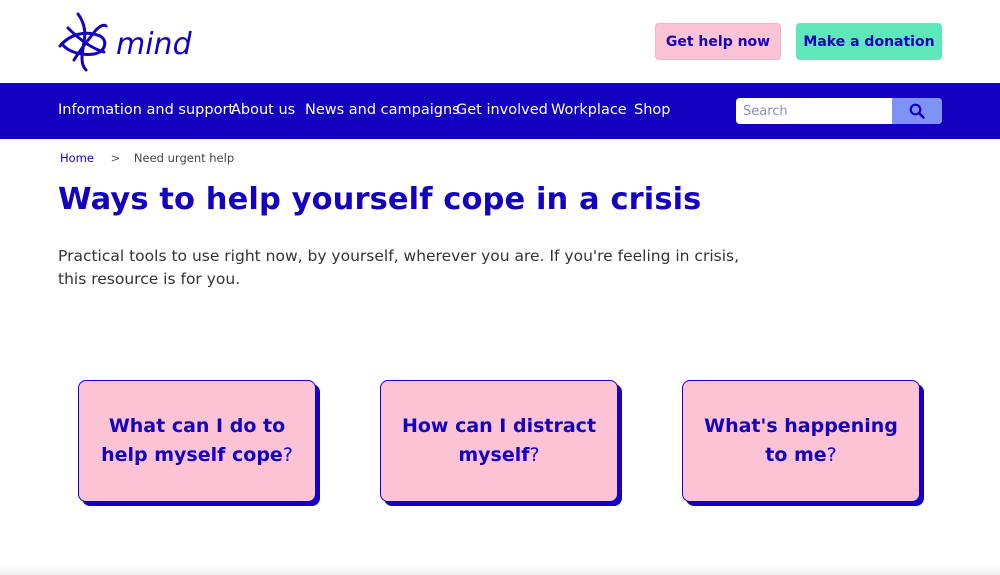  What do you see at coordinates (814, 111) in the screenshot?
I see `search-input` at bounding box center [814, 111].